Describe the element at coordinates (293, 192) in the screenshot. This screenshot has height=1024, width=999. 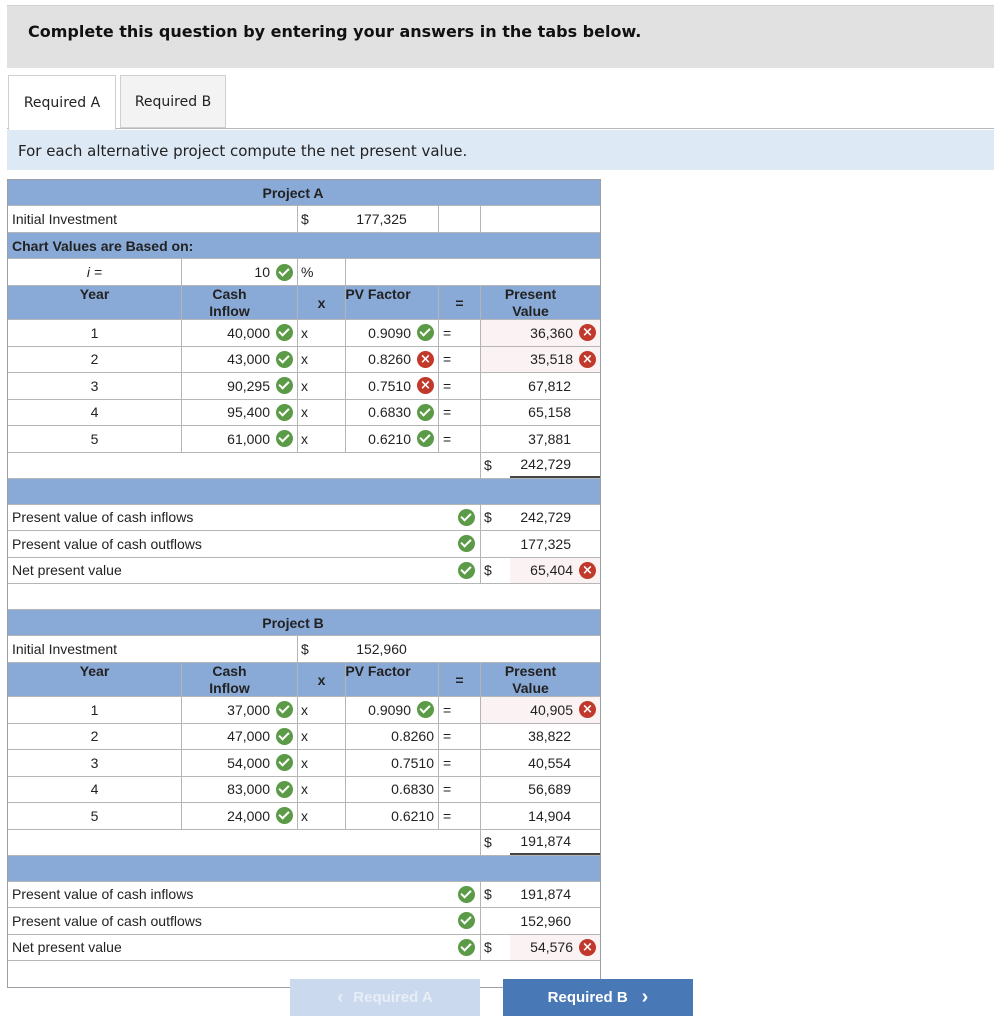
I see `project-title-text: Project A` at that location.